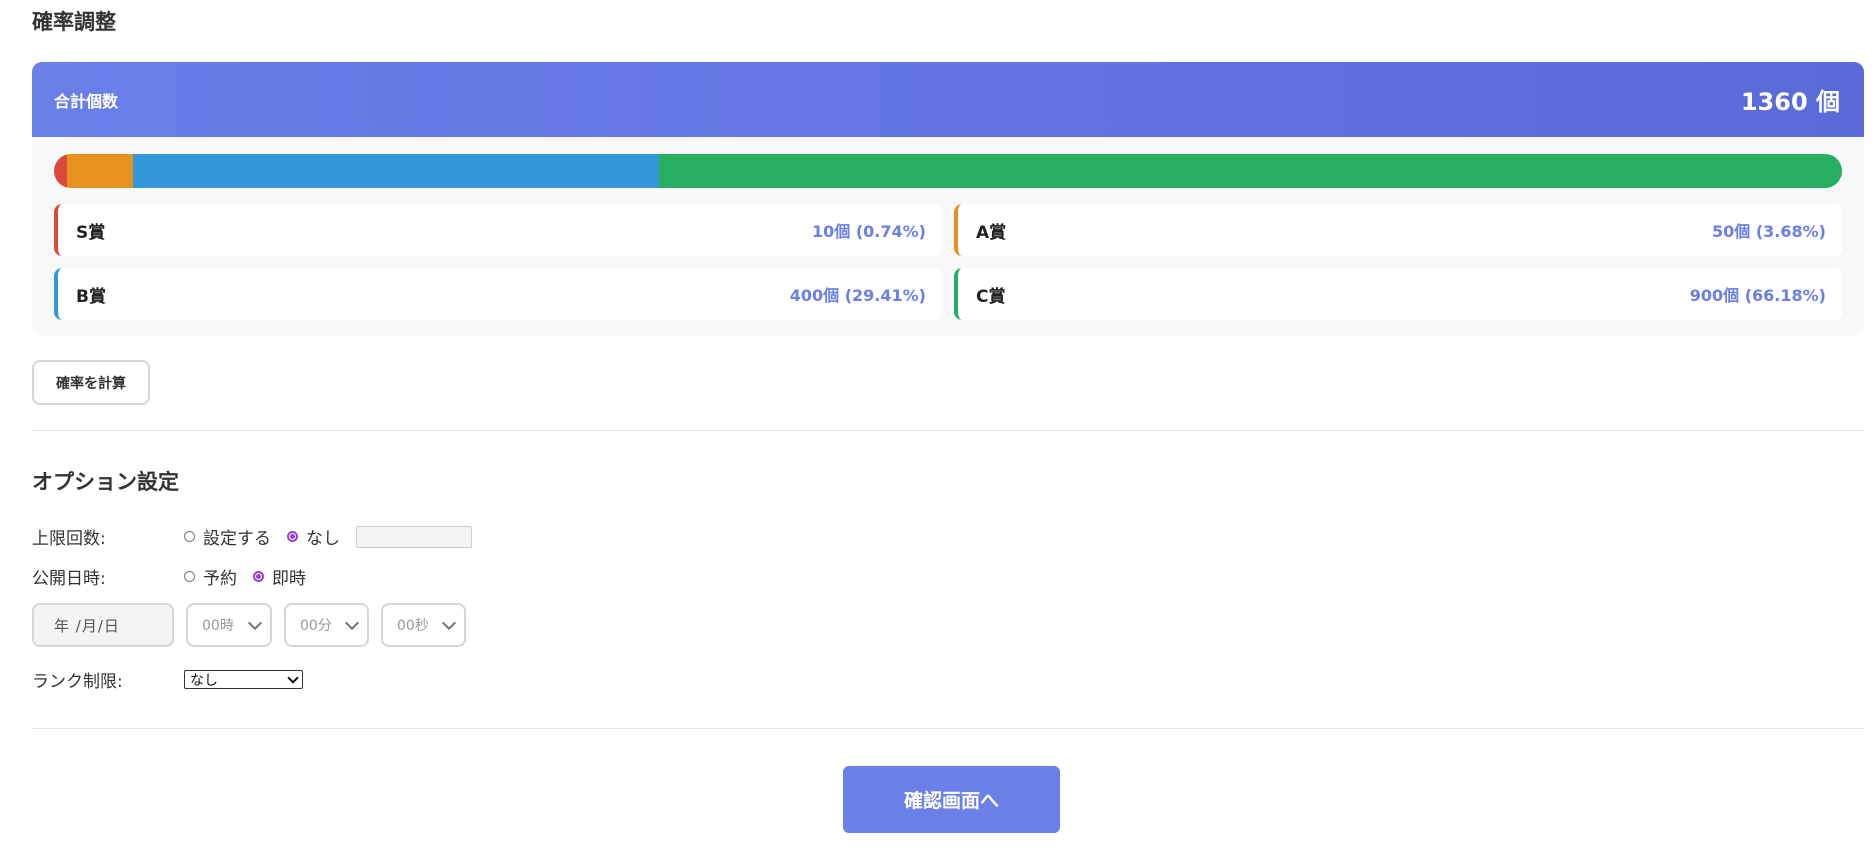 The height and width of the screenshot is (857, 1875). I want to click on second-select: 00秒, so click(423, 625).